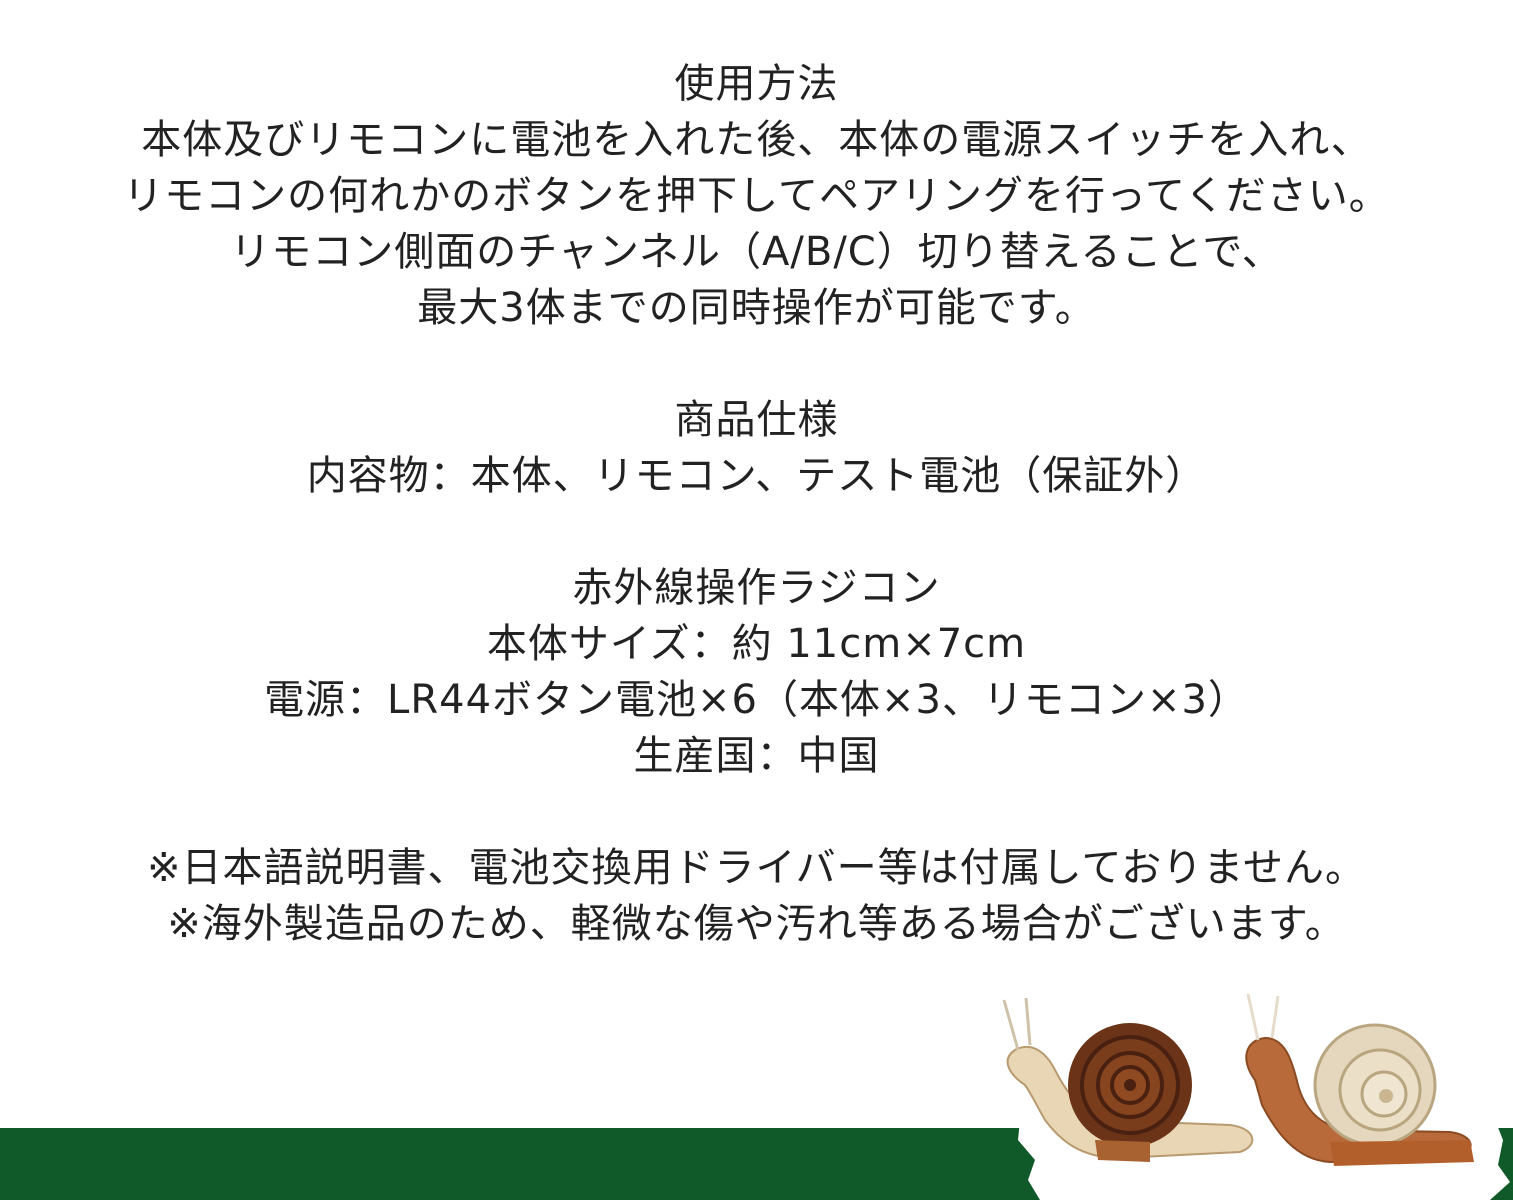 The height and width of the screenshot is (1200, 1513). What do you see at coordinates (756, 700) in the screenshot?
I see `specs-power: 電源：LR44ボタン電池×6（本体×3、リモコン×3）` at bounding box center [756, 700].